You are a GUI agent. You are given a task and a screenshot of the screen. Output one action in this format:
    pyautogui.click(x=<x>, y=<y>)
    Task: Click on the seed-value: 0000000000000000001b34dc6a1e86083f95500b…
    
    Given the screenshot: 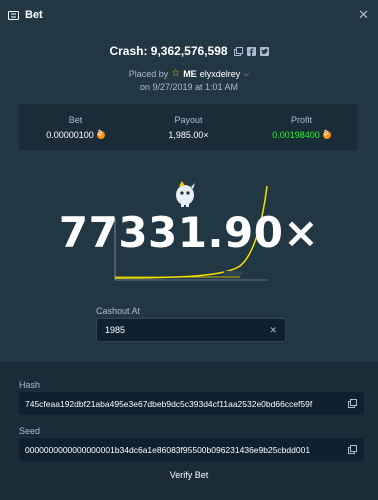 What is the action you would take?
    pyautogui.click(x=168, y=449)
    